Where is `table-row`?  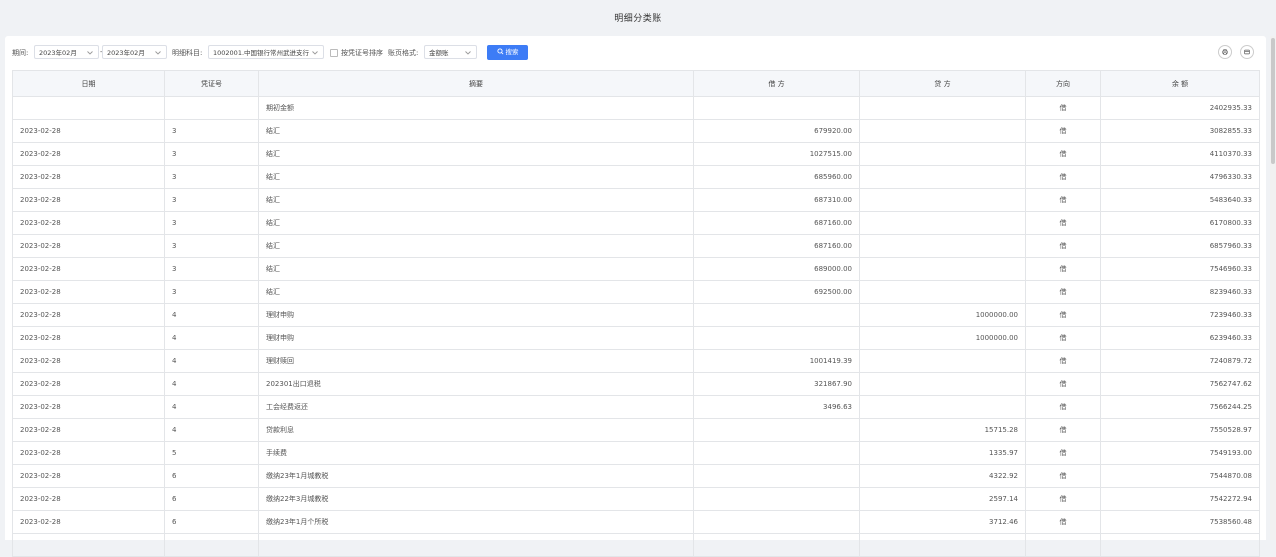 table-row is located at coordinates (636, 545).